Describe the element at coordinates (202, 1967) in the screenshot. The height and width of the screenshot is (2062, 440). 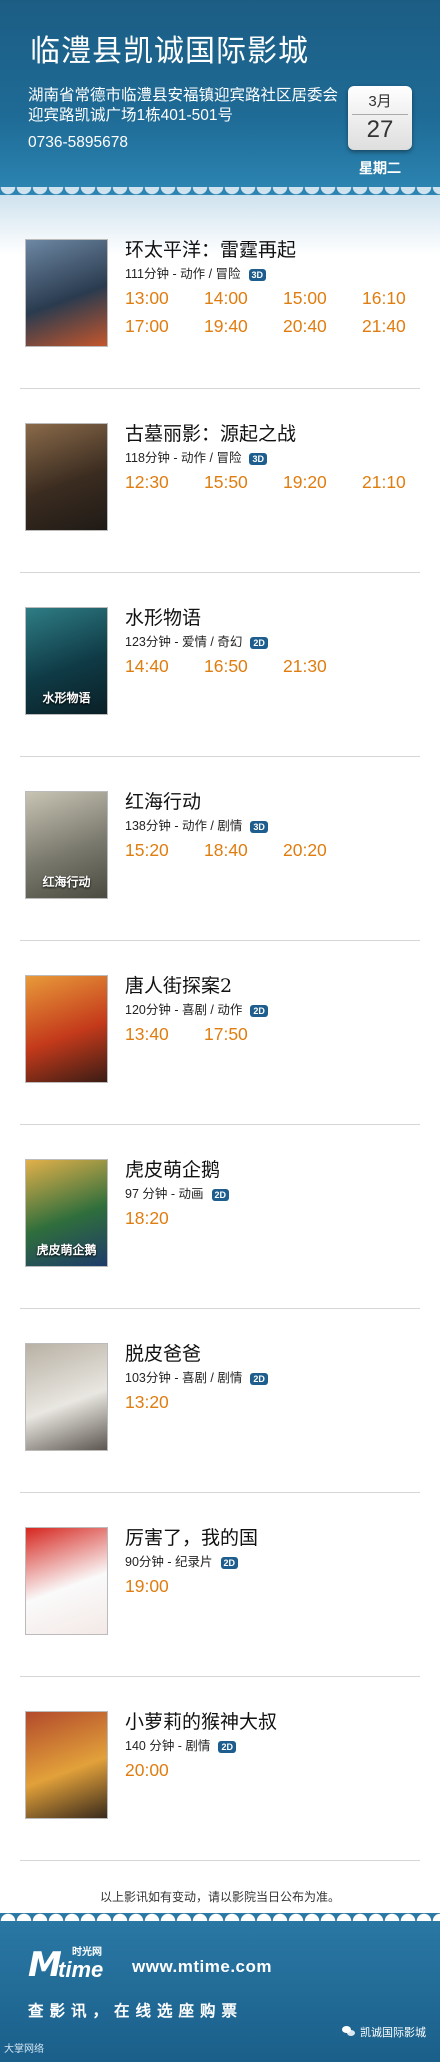
I see `site-url-link: www.mtime.com` at that location.